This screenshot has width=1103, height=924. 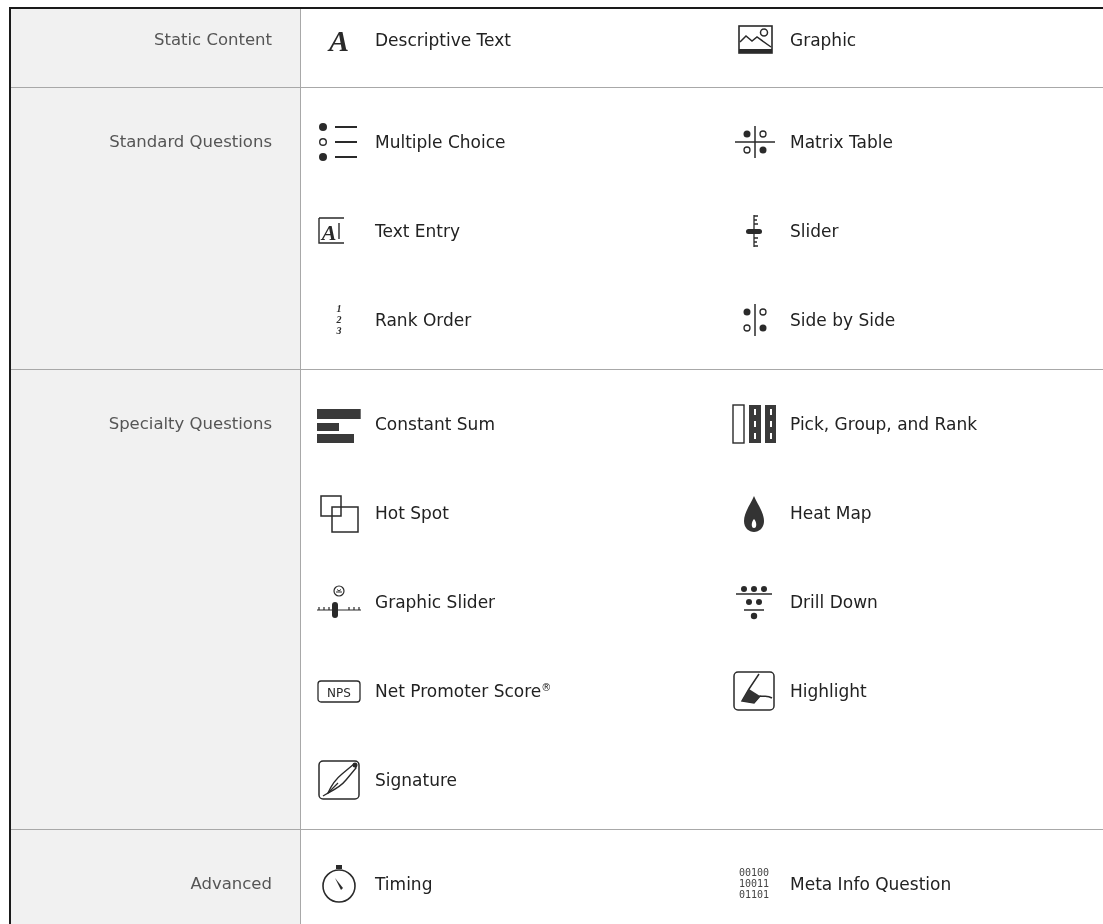 What do you see at coordinates (339, 40) in the screenshot?
I see `serif-letter-icon: A` at bounding box center [339, 40].